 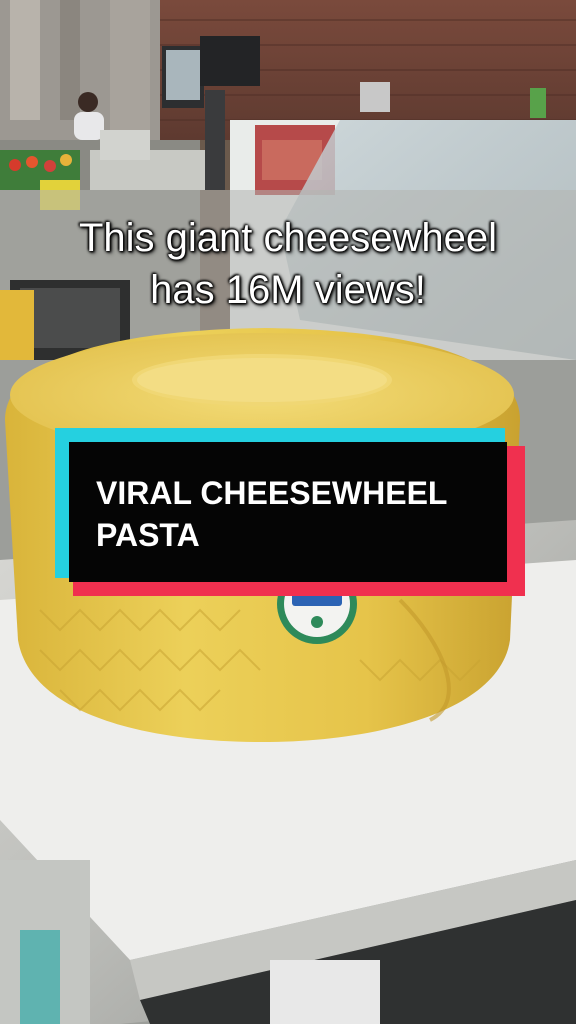 I want to click on banner-title-line-2: PASTA, so click(x=148, y=535).